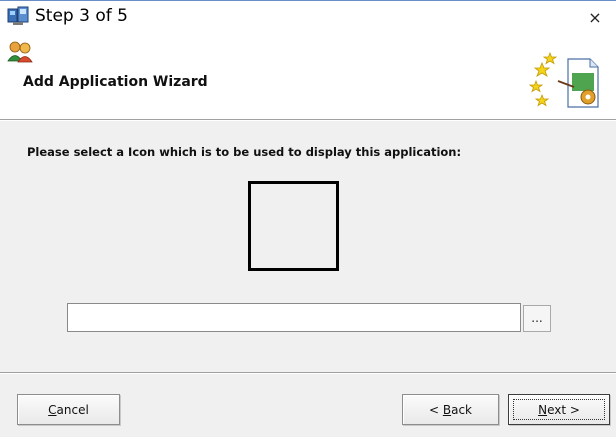  I want to click on users-icon, so click(20, 52).